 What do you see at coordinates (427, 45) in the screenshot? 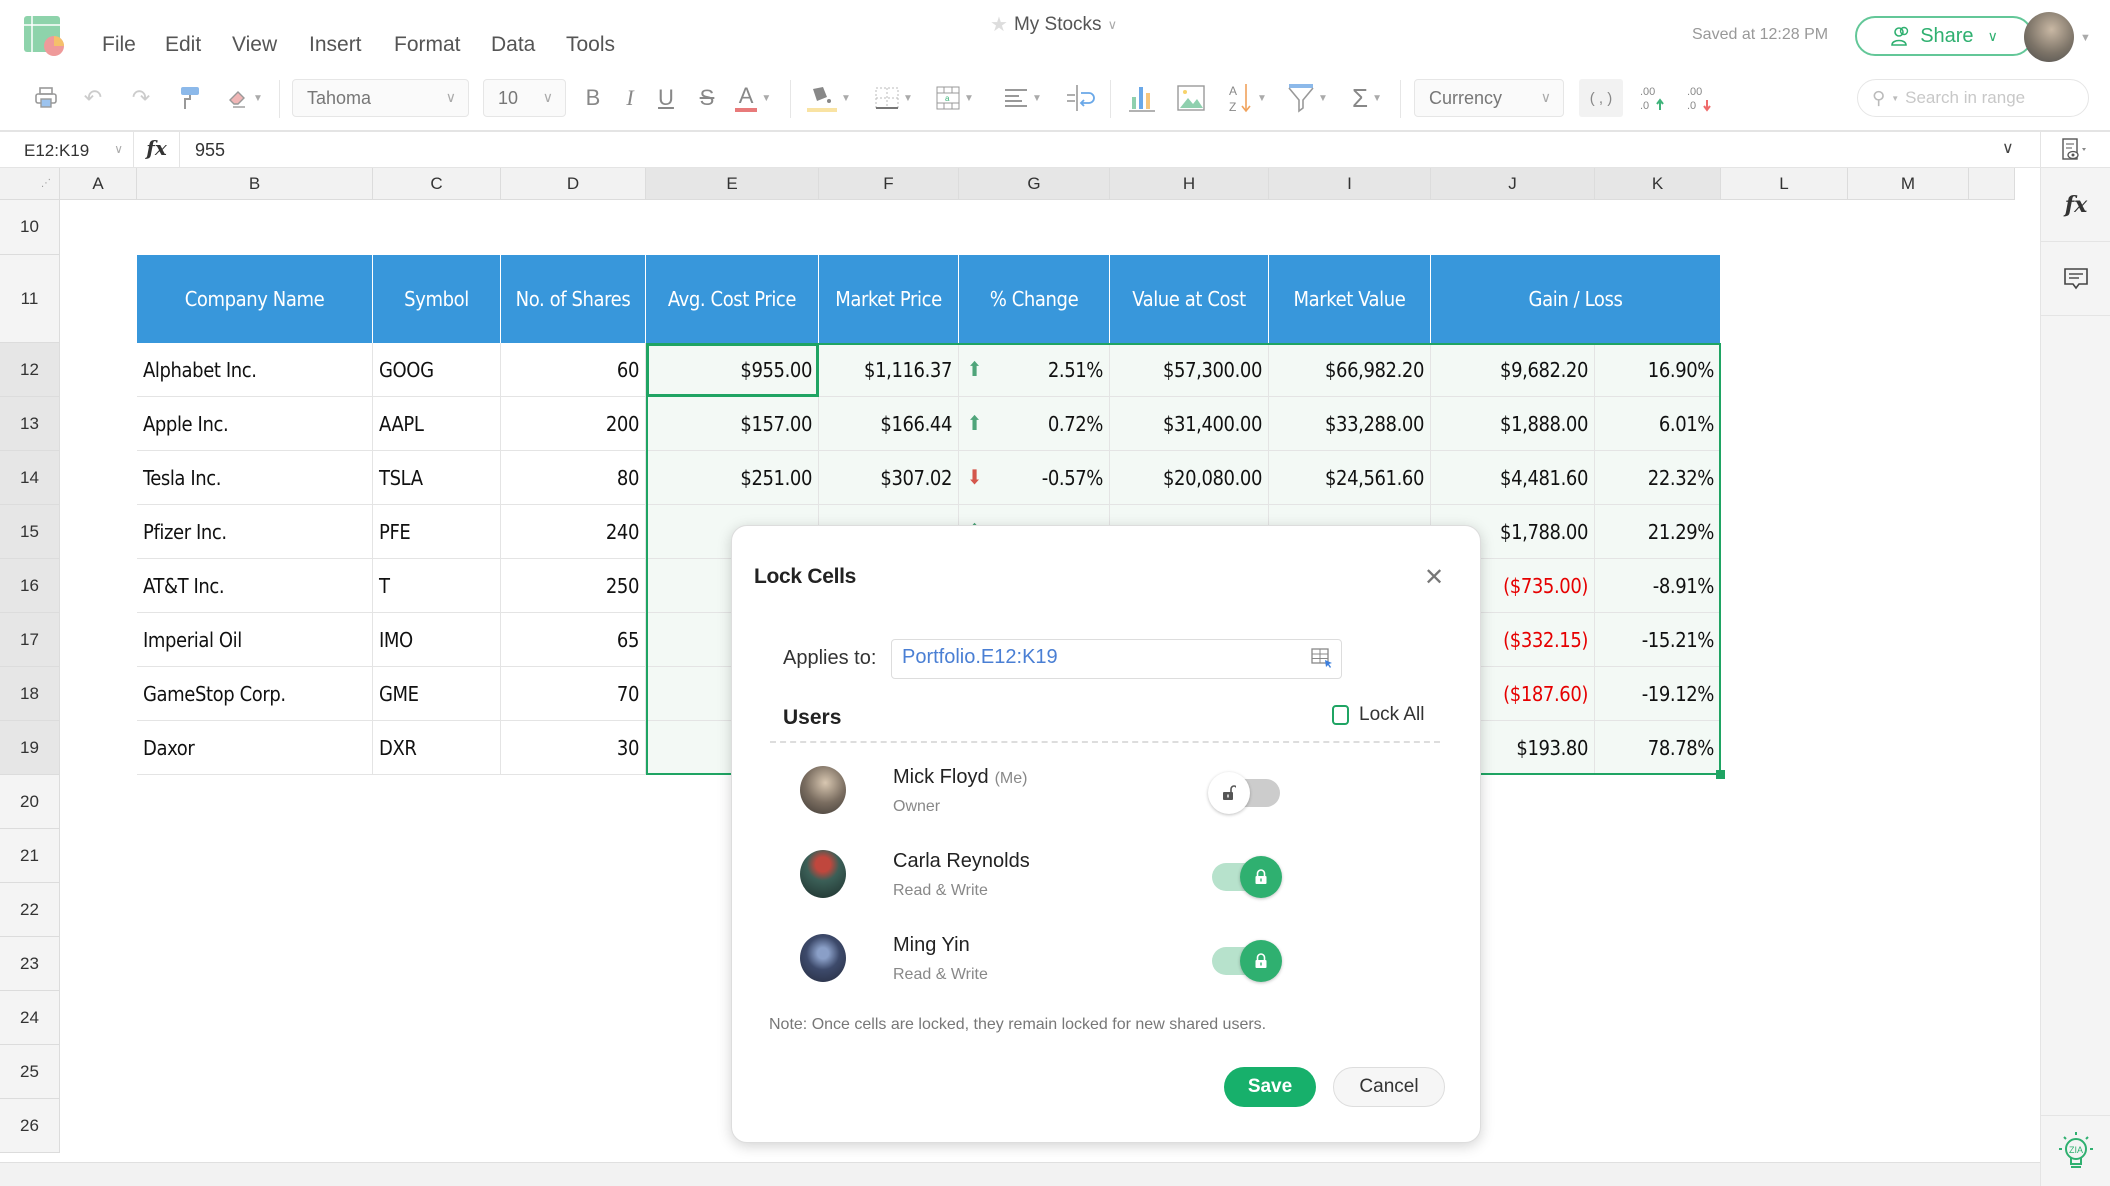
I see `menu-format: Format` at bounding box center [427, 45].